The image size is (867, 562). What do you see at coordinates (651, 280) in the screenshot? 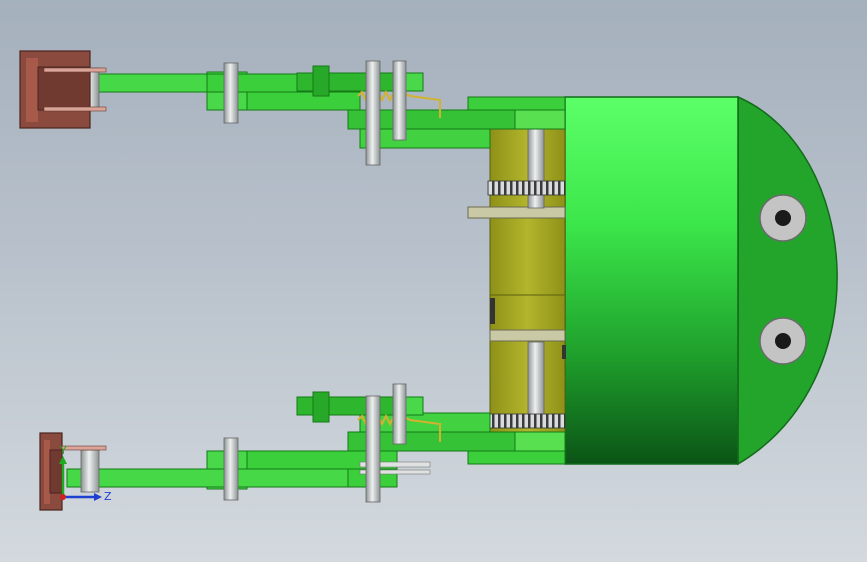
I see `drum` at bounding box center [651, 280].